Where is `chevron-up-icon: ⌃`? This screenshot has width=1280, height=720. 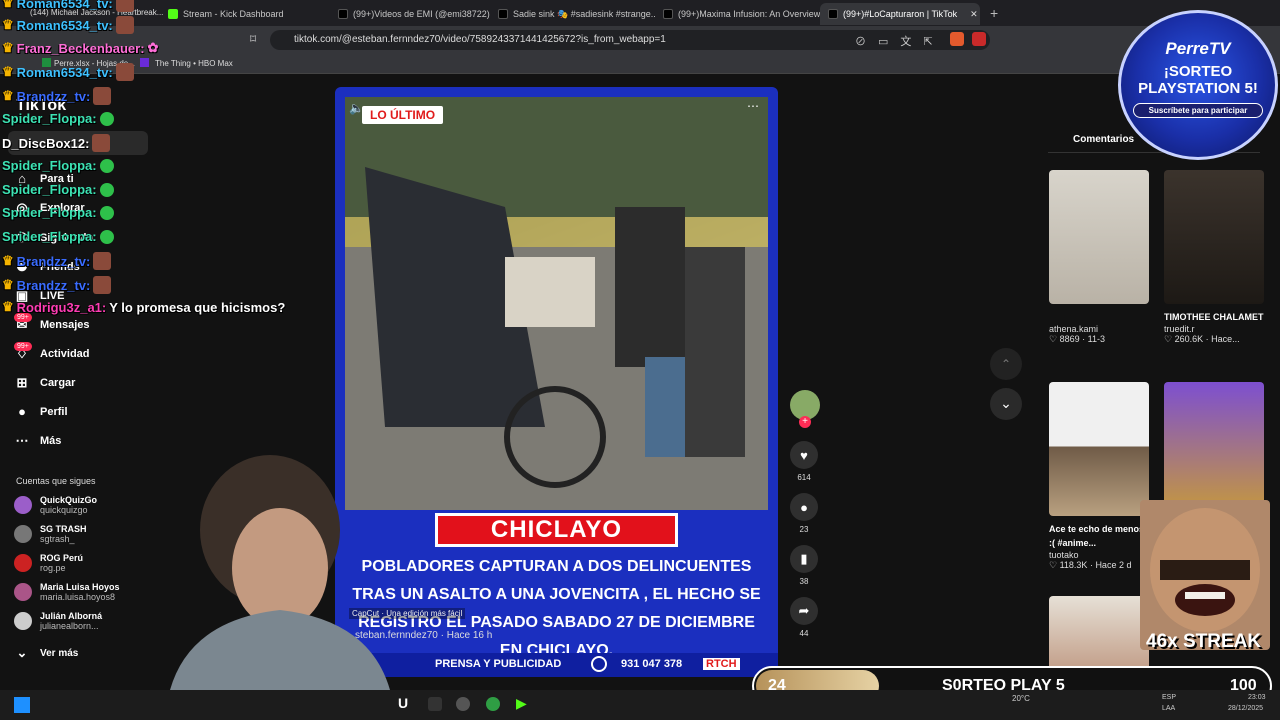 chevron-up-icon: ⌃ is located at coordinates (1006, 364).